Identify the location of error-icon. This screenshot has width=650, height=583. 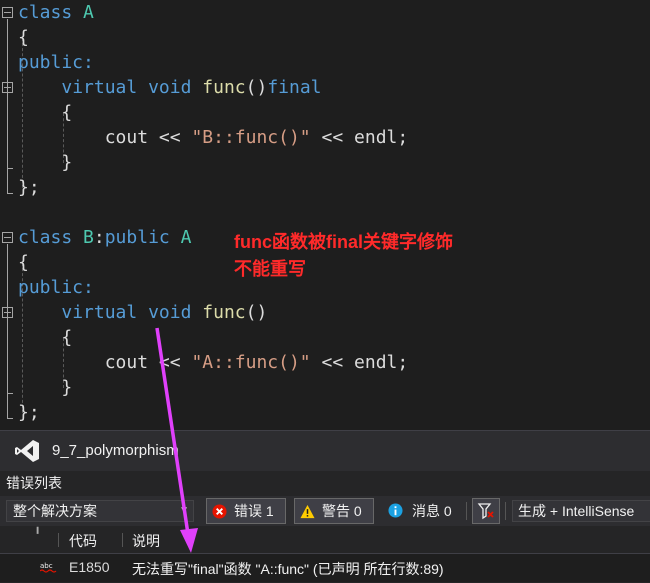
(219, 511).